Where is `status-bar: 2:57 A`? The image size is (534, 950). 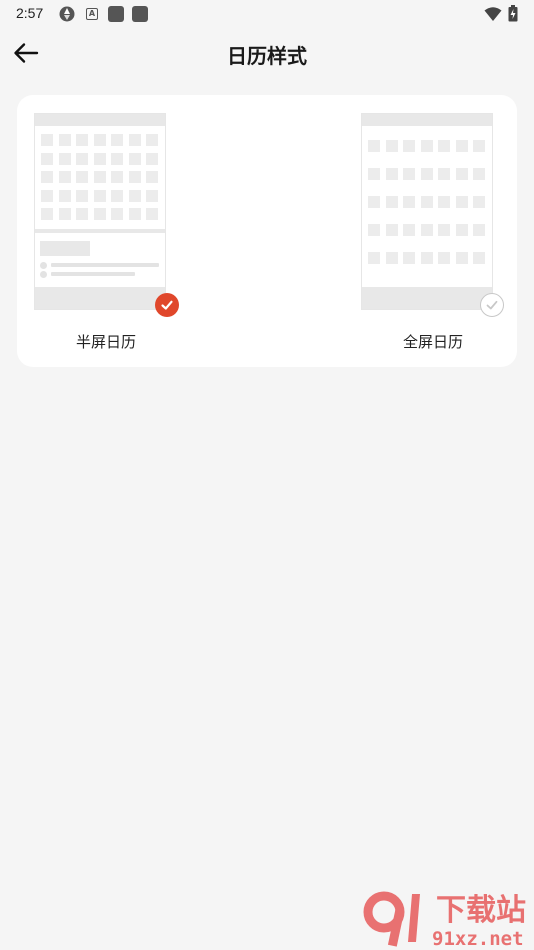 status-bar: 2:57 A is located at coordinates (267, 14).